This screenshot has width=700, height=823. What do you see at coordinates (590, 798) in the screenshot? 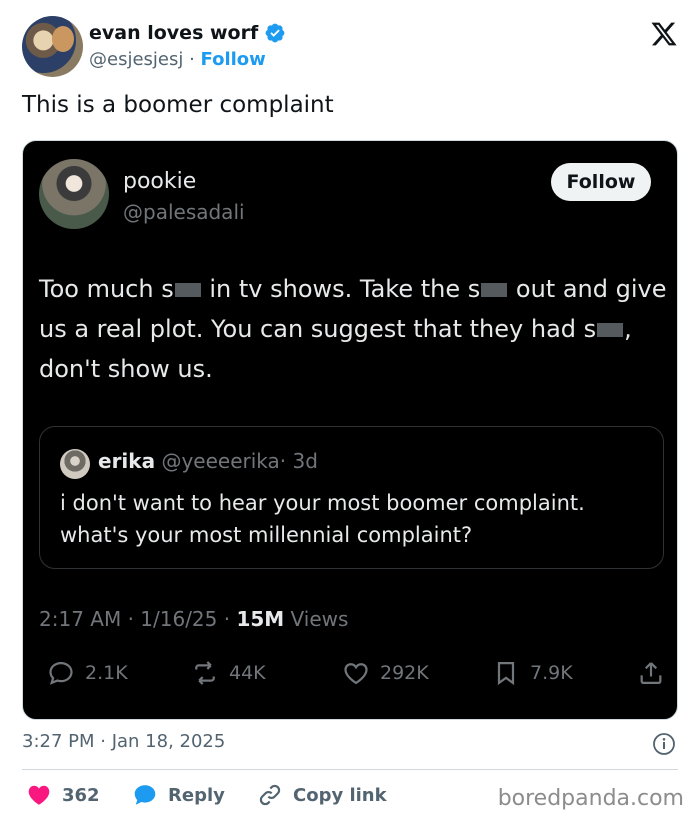
I see `watermark: boredpanda.com` at bounding box center [590, 798].